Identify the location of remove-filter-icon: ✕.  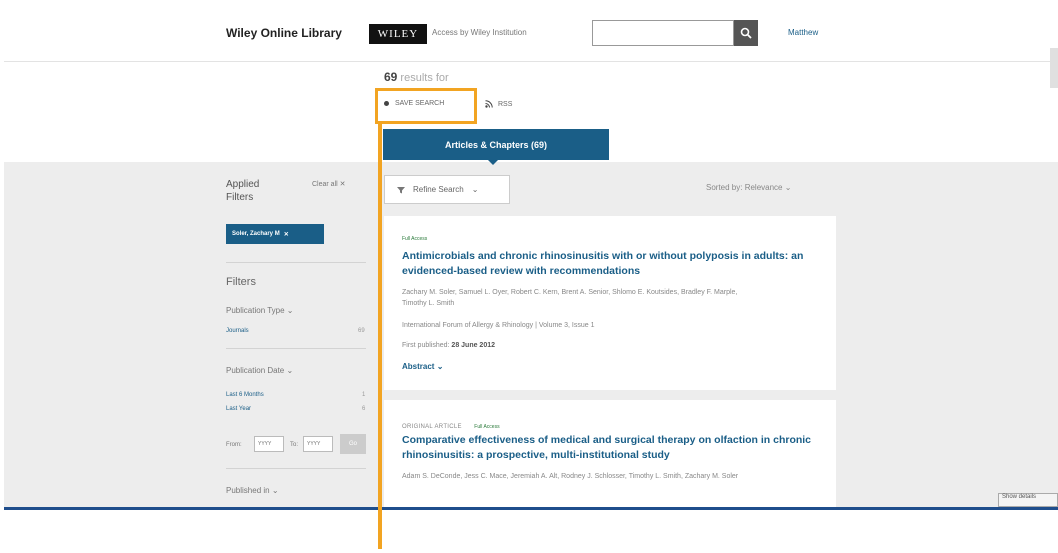
(286, 234).